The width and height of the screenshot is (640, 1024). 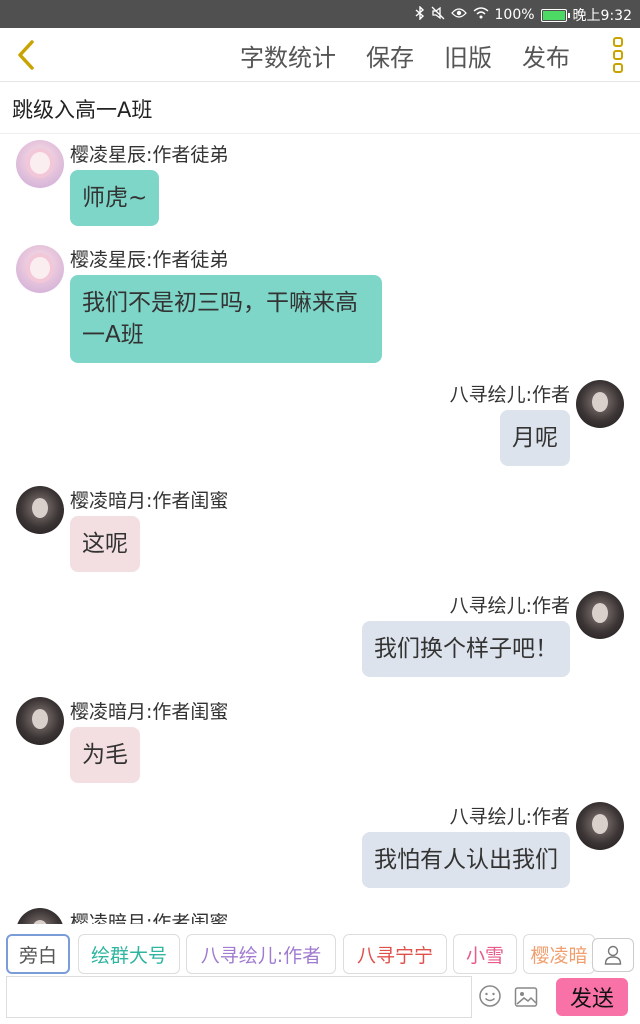 I want to click on old-version-button: 旧版, so click(x=468, y=55).